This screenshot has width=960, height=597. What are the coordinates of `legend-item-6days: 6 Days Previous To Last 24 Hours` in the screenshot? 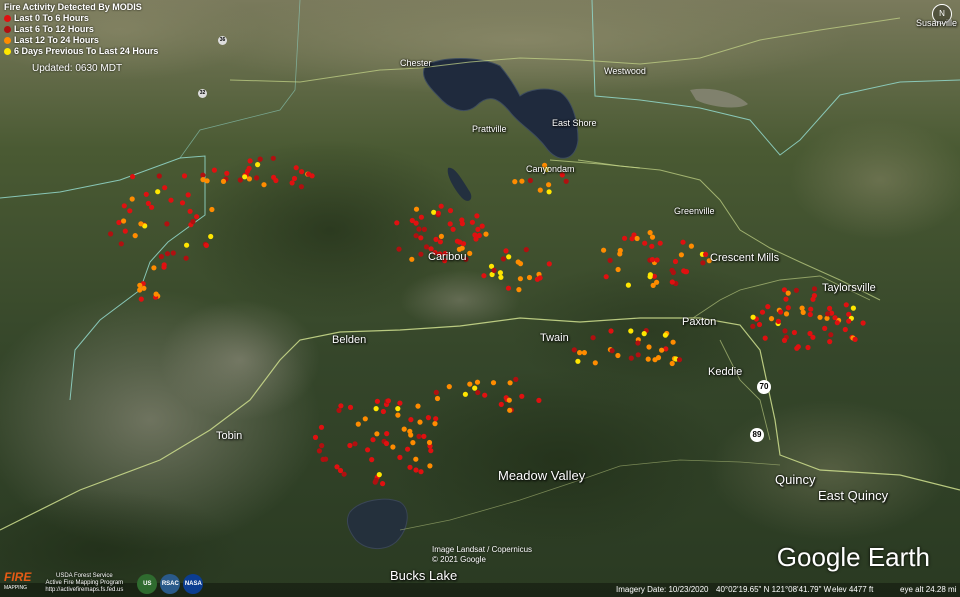 It's located at (81, 51).